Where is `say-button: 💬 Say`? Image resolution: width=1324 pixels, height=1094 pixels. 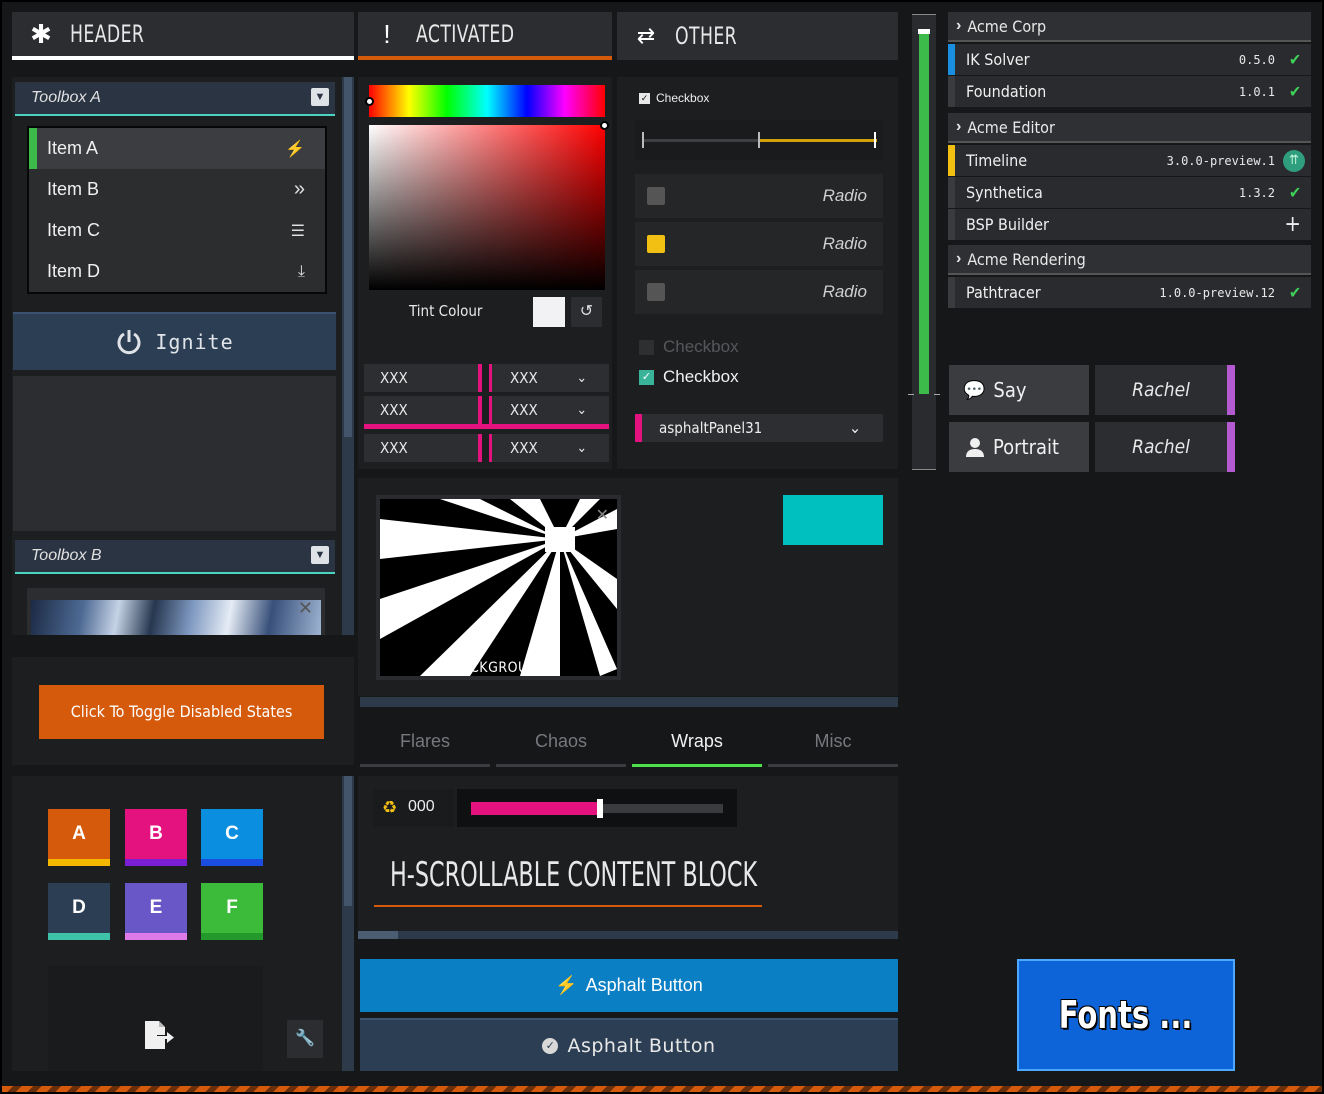 say-button: 💬 Say is located at coordinates (1019, 390).